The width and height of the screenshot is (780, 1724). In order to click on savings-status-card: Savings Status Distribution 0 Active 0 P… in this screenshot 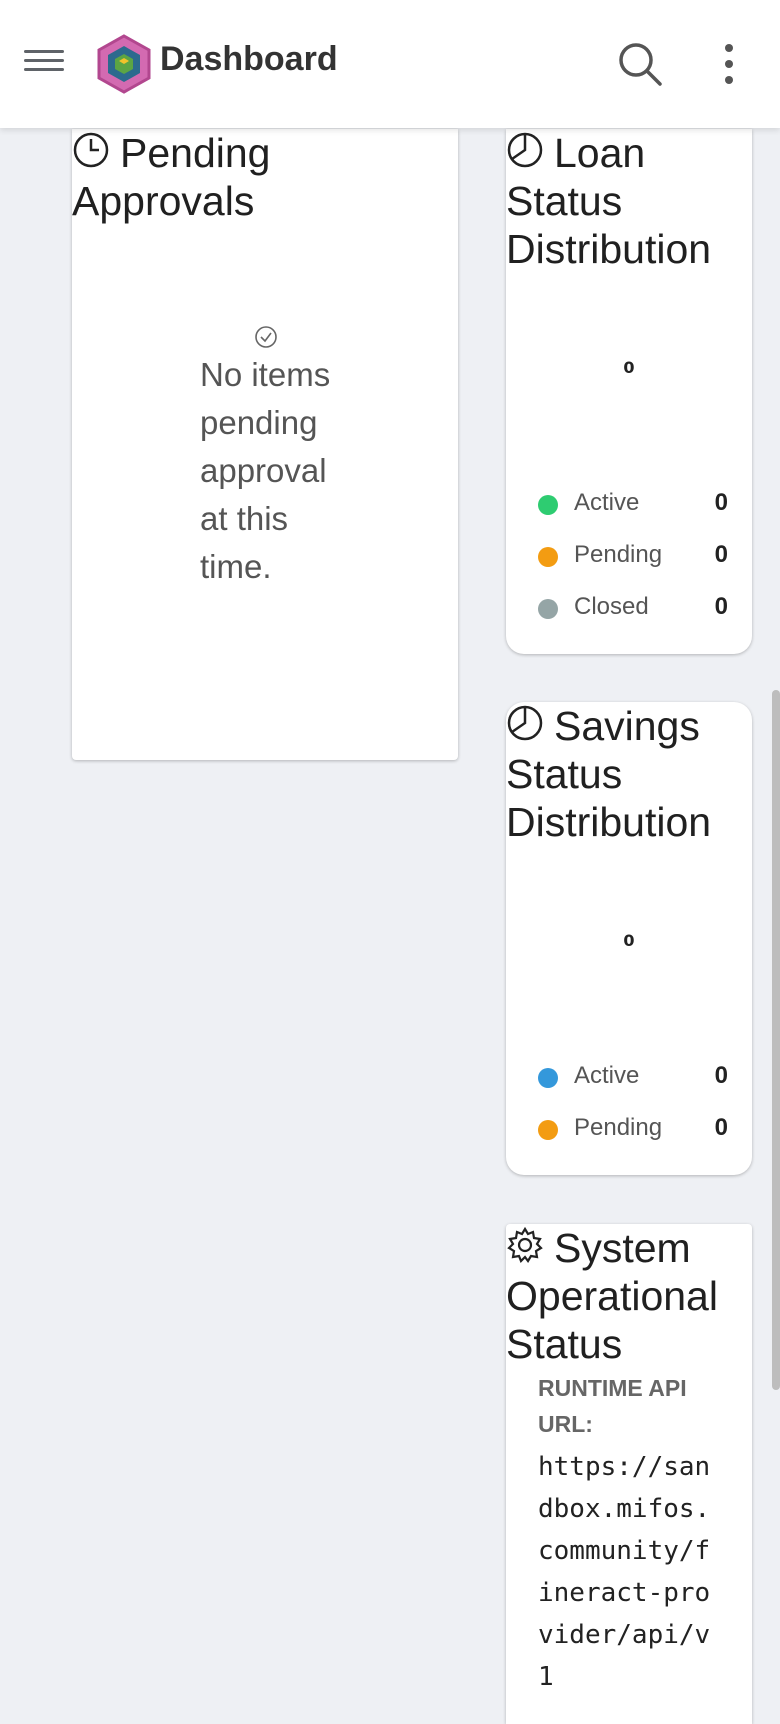, I will do `click(629, 938)`.